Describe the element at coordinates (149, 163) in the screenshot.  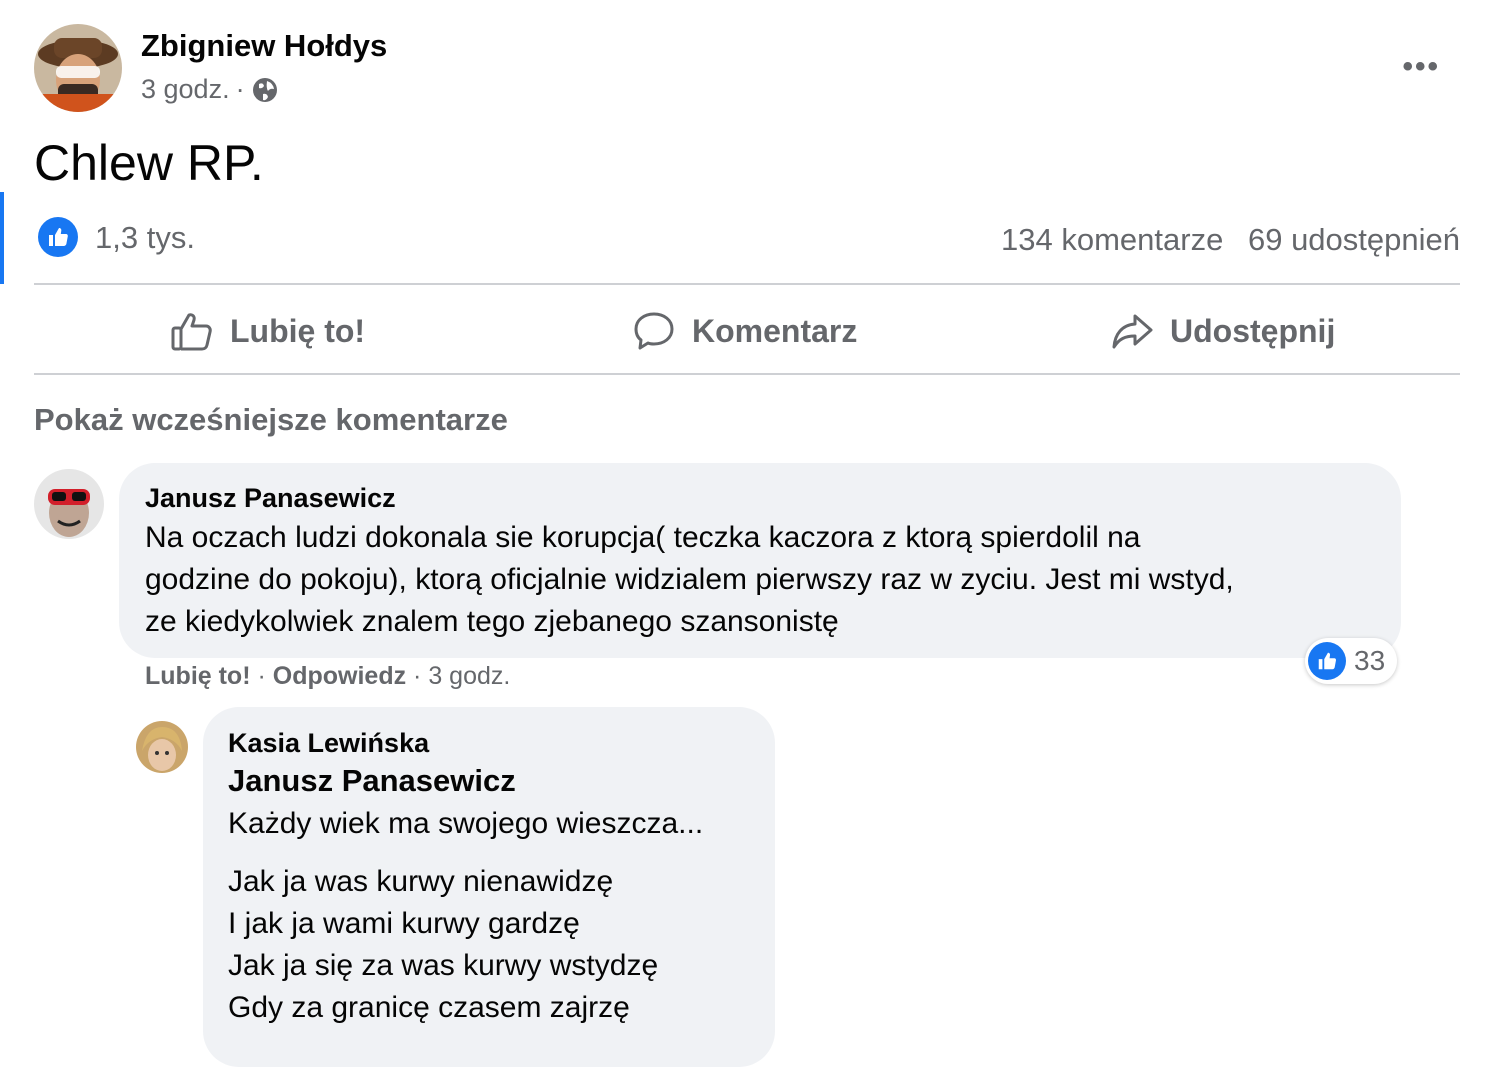
I see `post-text: Chlew RP.` at that location.